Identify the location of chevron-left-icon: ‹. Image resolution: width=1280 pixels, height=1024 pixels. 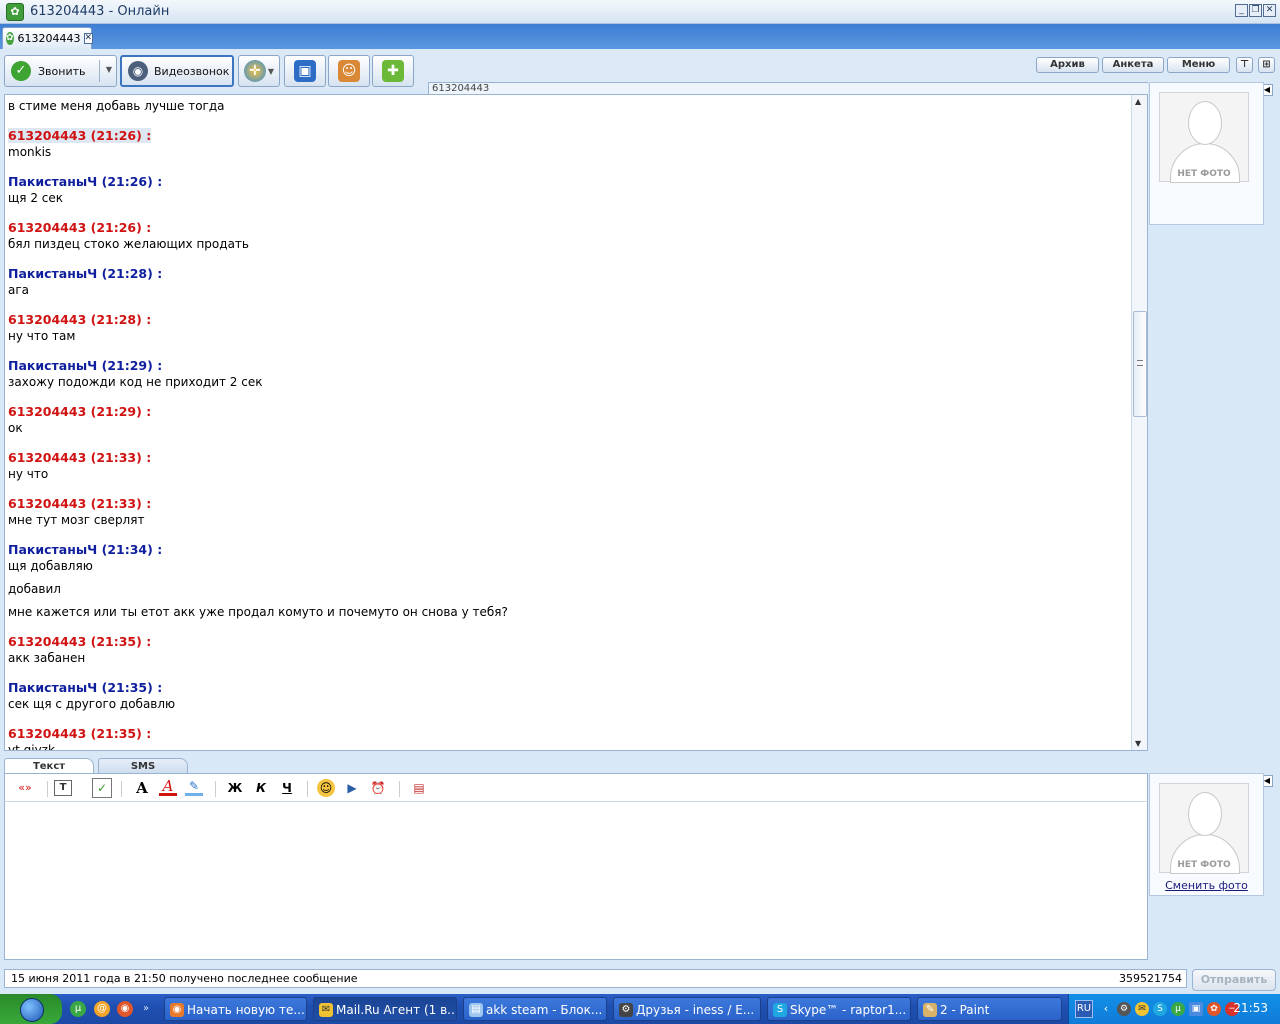
(1106, 1009).